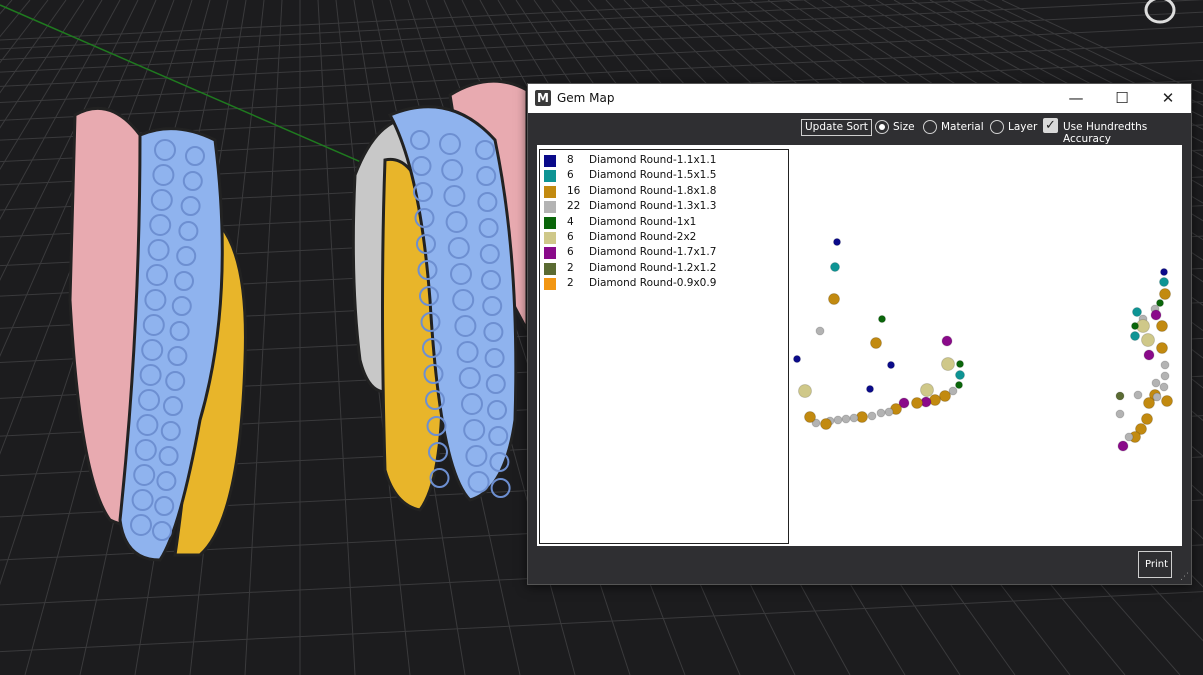  What do you see at coordinates (1050, 125) in the screenshot?
I see `hundredths-accuracy-checkbox: ✓` at bounding box center [1050, 125].